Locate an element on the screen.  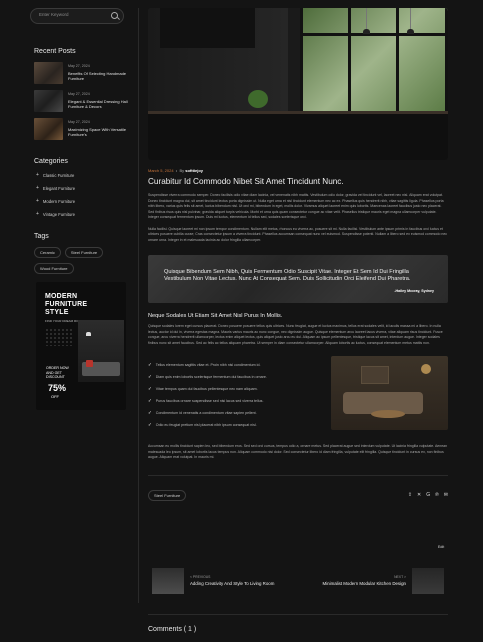
share-icons: ⇪ ✕ G ℗ ✉ is located at coordinates (425, 495).